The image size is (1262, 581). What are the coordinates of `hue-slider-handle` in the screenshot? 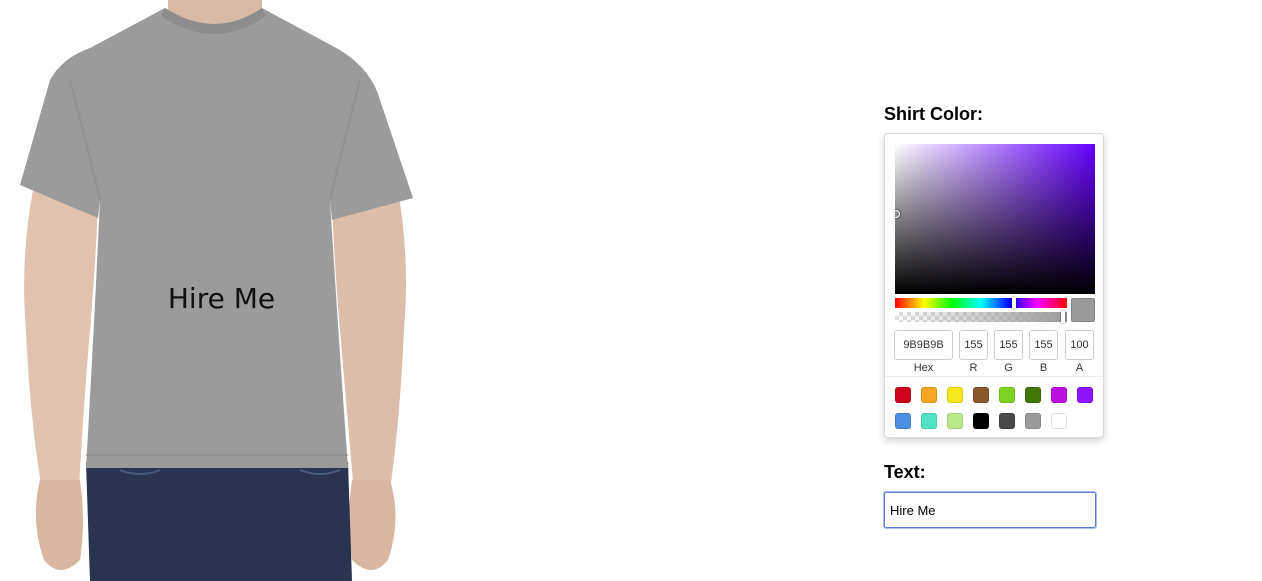 It's located at (1014, 303).